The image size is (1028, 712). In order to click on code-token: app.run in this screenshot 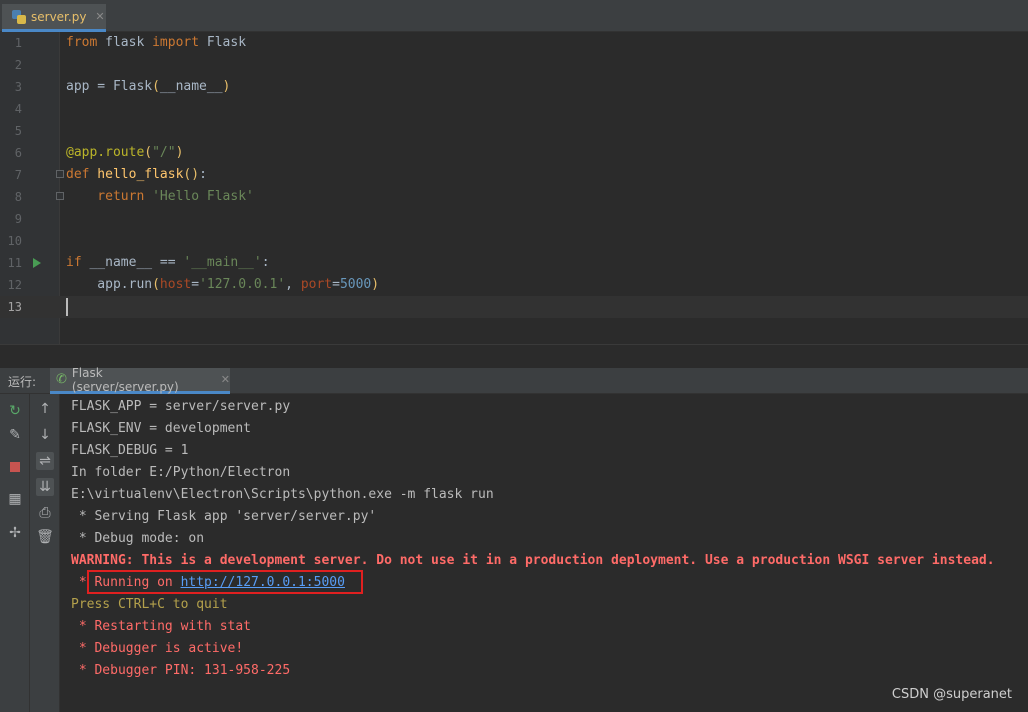, I will do `click(109, 284)`.